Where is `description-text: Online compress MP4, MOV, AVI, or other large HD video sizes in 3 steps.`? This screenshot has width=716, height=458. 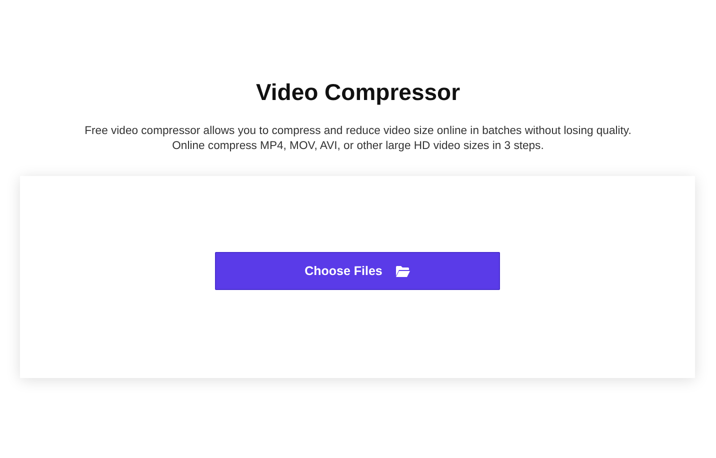
description-text: Online compress MP4, MOV, AVI, or other large HD video sizes in 3 steps. is located at coordinates (358, 146).